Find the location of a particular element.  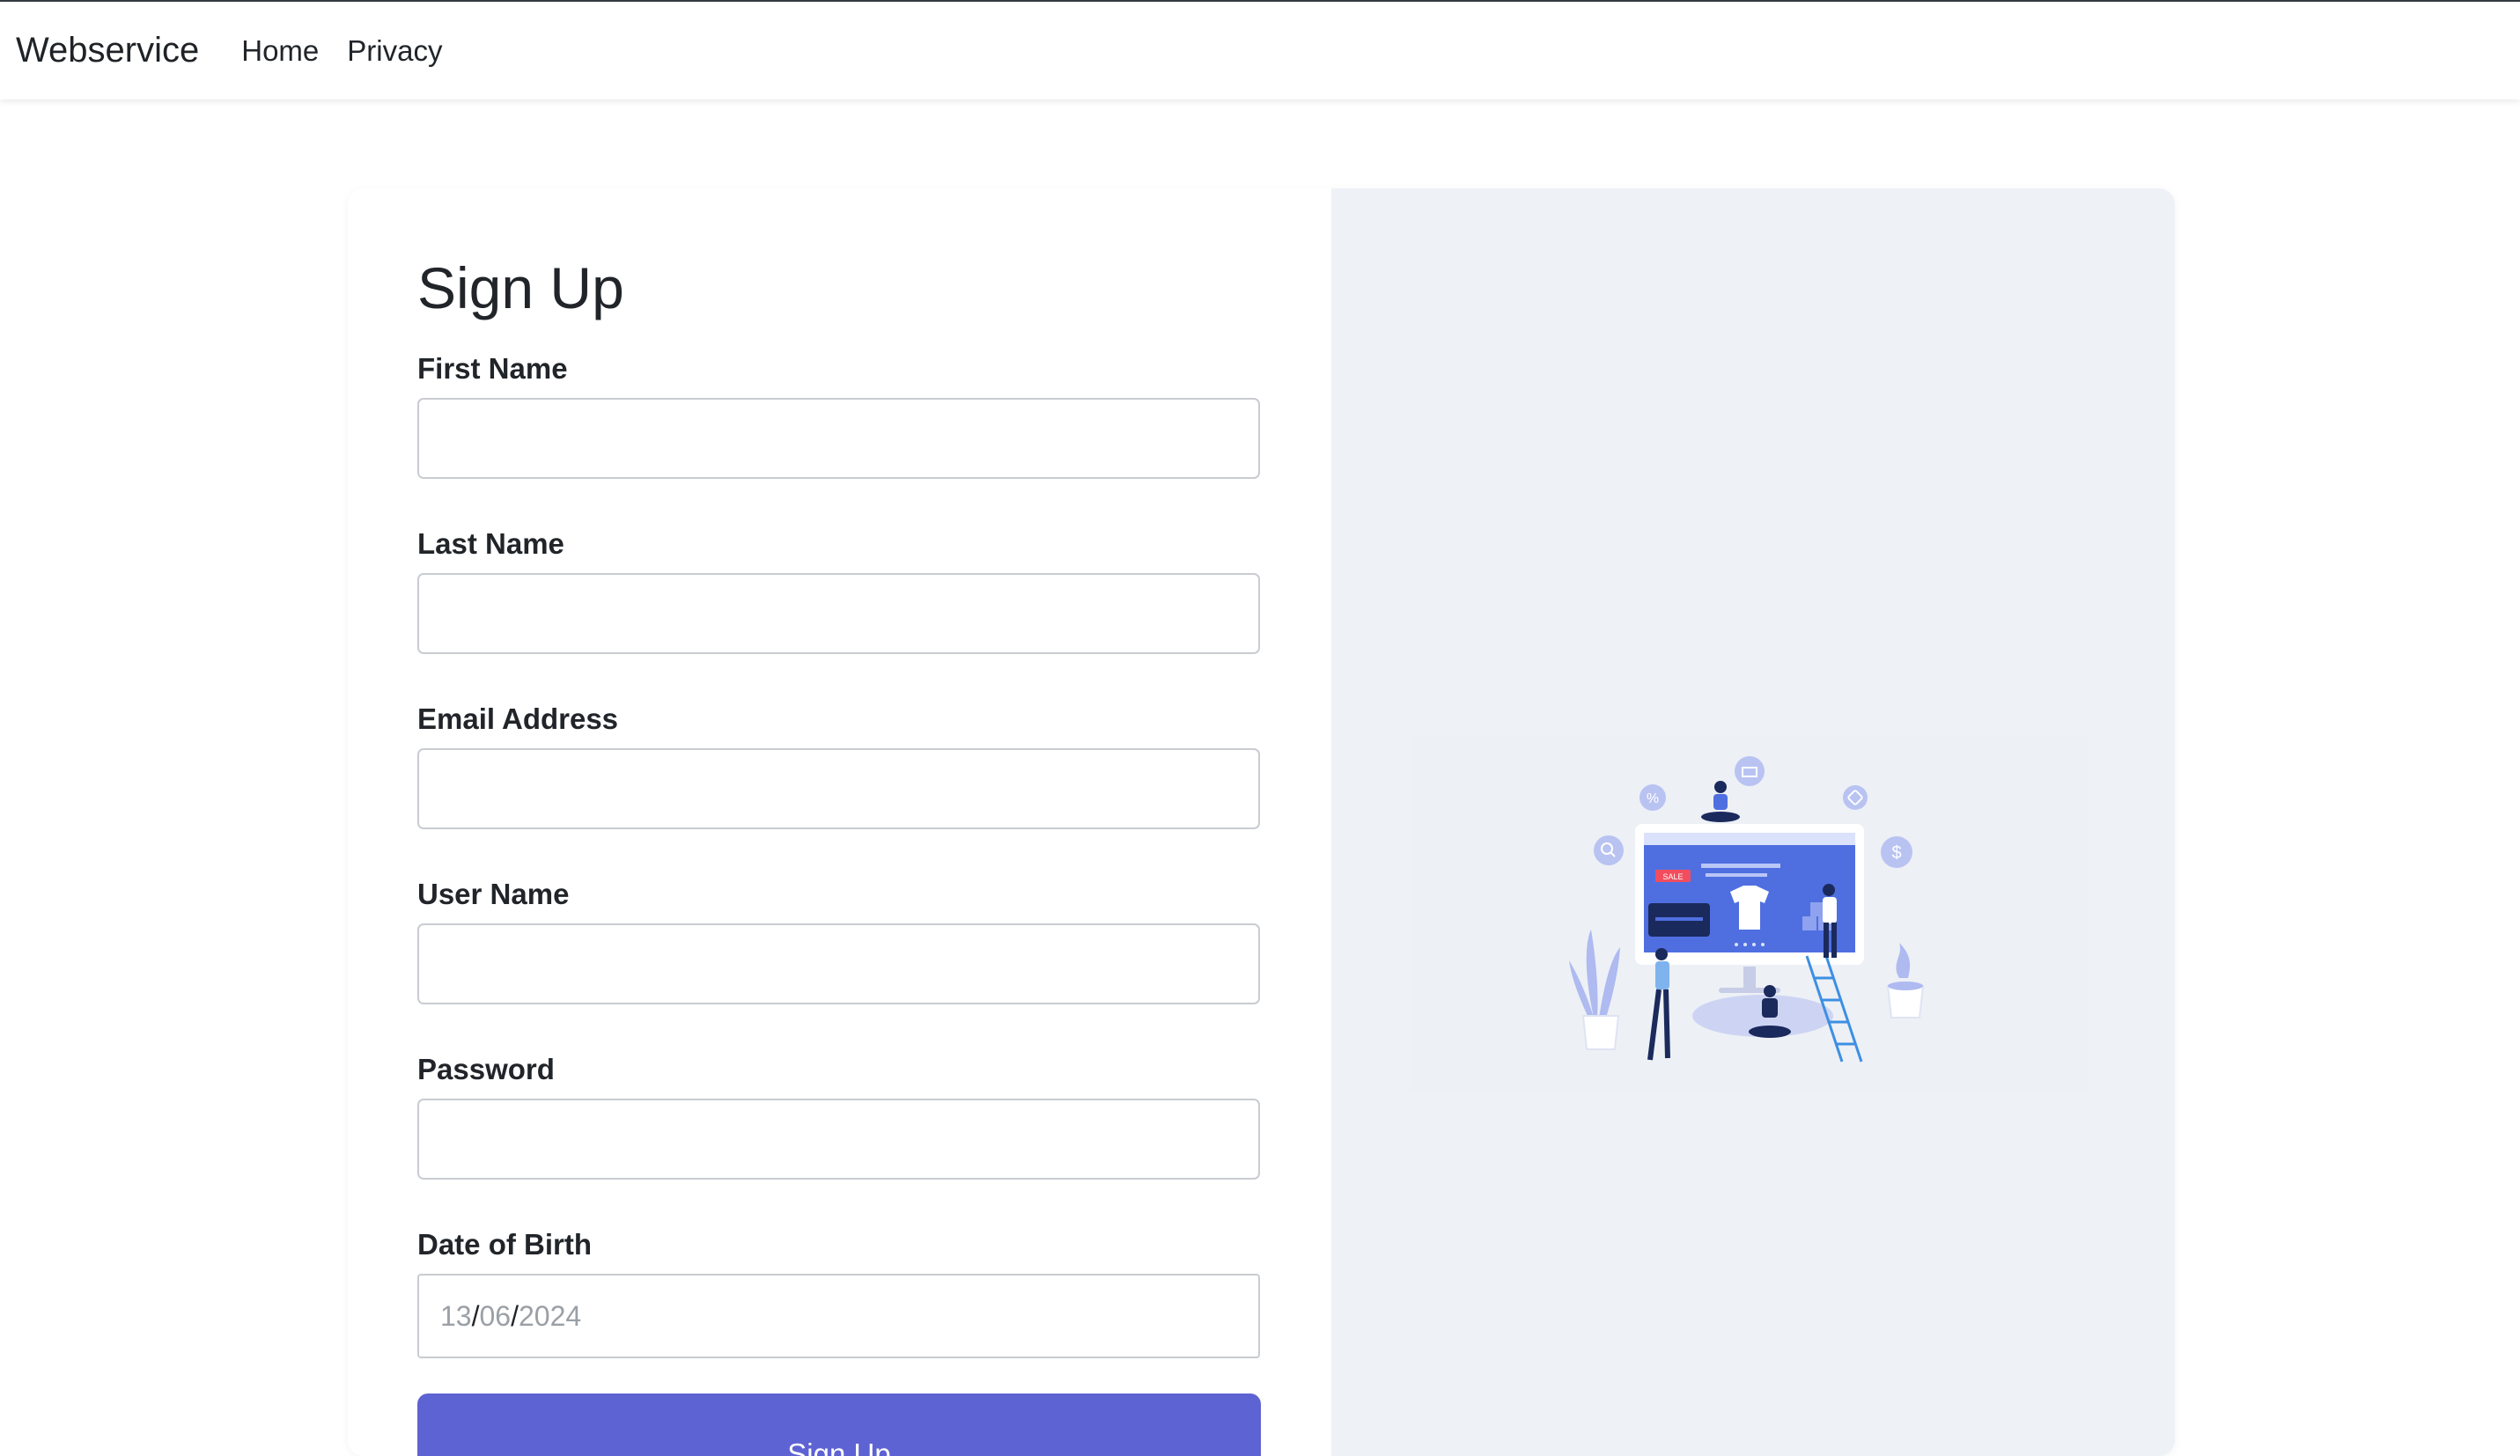

password-group: Password is located at coordinates (874, 1116).